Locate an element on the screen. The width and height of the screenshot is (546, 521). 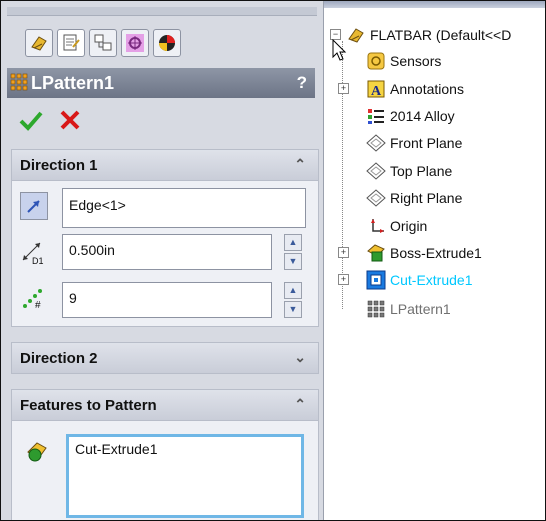
property-manager-tab is located at coordinates (71, 43).